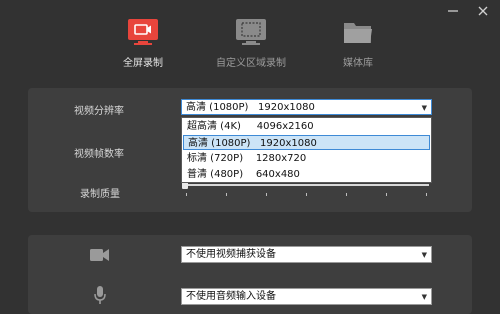  Describe the element at coordinates (306, 254) in the screenshot. I see `camera-select: 不使用视频捕获设备 ▼` at that location.